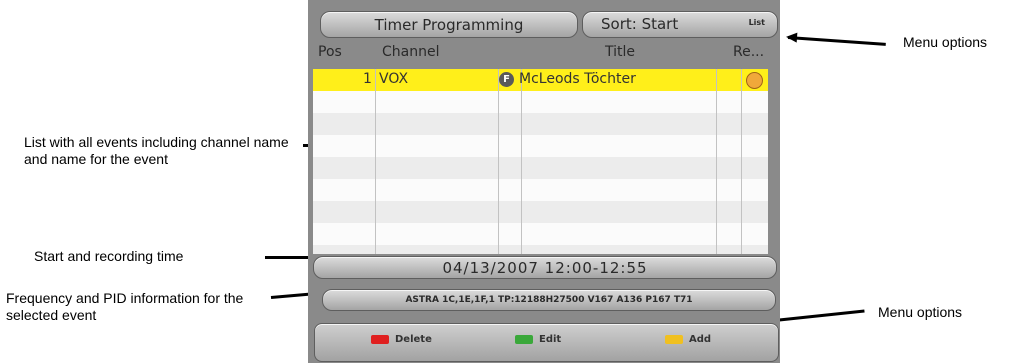  I want to click on annotation-start-recording: Start and recording time, so click(109, 256).